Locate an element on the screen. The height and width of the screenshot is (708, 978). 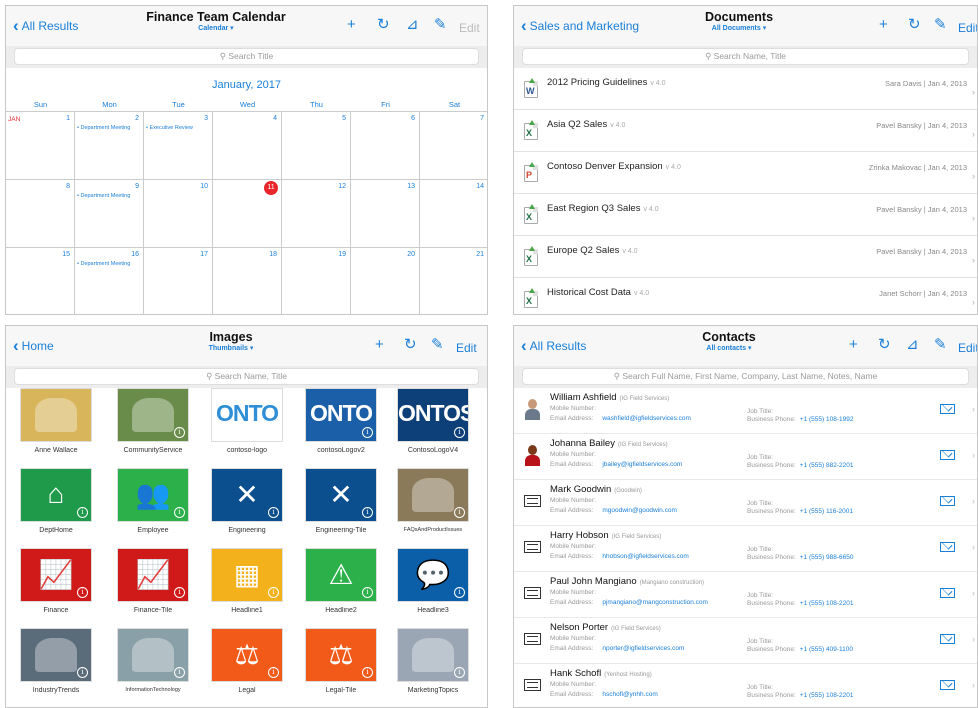
image-tile: ONTO i contoso-logo is located at coordinates (247, 421).